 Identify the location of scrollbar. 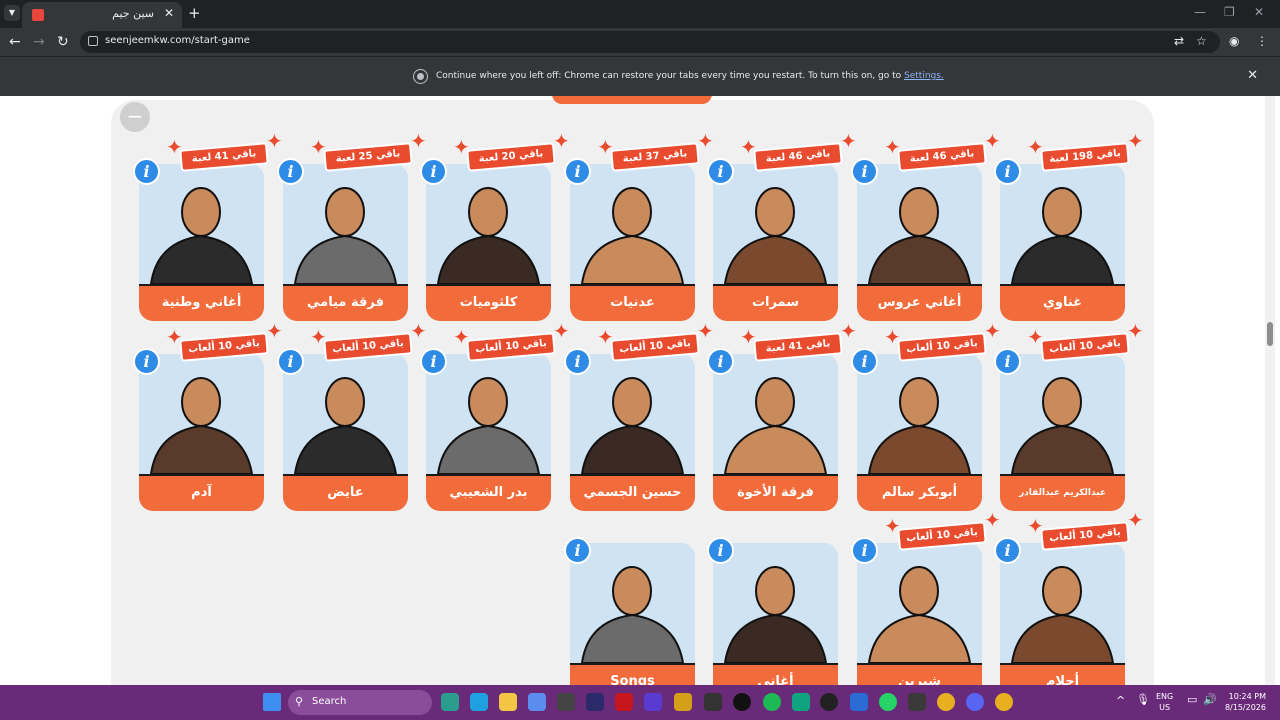
(1270, 390).